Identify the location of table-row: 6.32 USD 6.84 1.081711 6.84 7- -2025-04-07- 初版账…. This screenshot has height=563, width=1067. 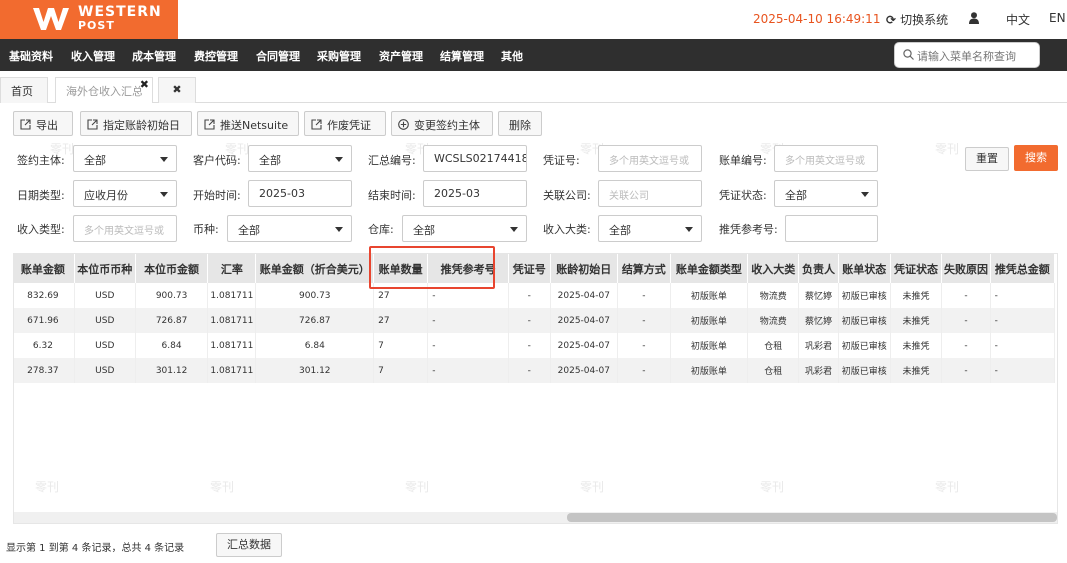
(535, 345).